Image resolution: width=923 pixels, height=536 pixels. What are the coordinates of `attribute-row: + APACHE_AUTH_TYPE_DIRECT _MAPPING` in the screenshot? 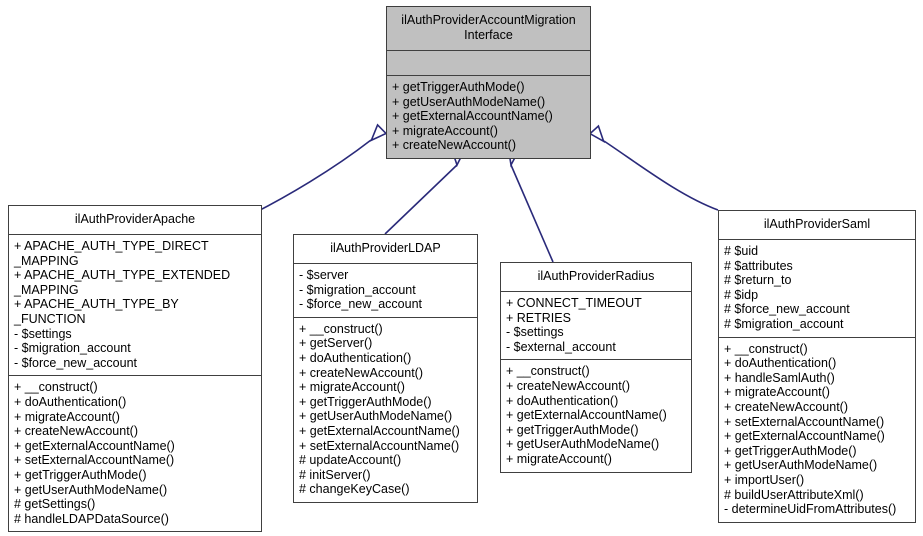 It's located at (111, 253).